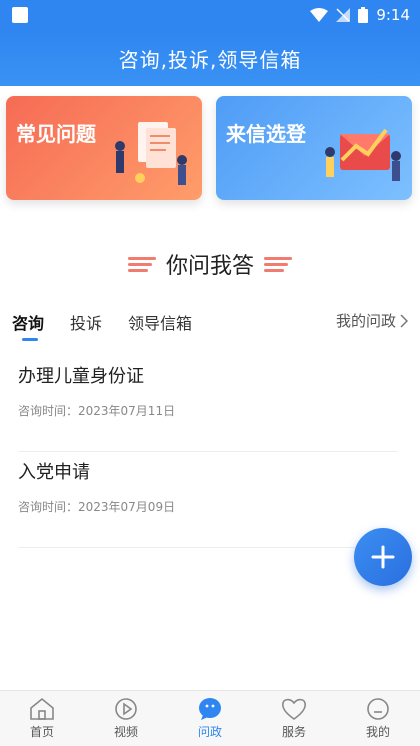 Image resolution: width=420 pixels, height=746 pixels. Describe the element at coordinates (365, 321) in the screenshot. I see `my-inquiries-label: 我的问政` at that location.